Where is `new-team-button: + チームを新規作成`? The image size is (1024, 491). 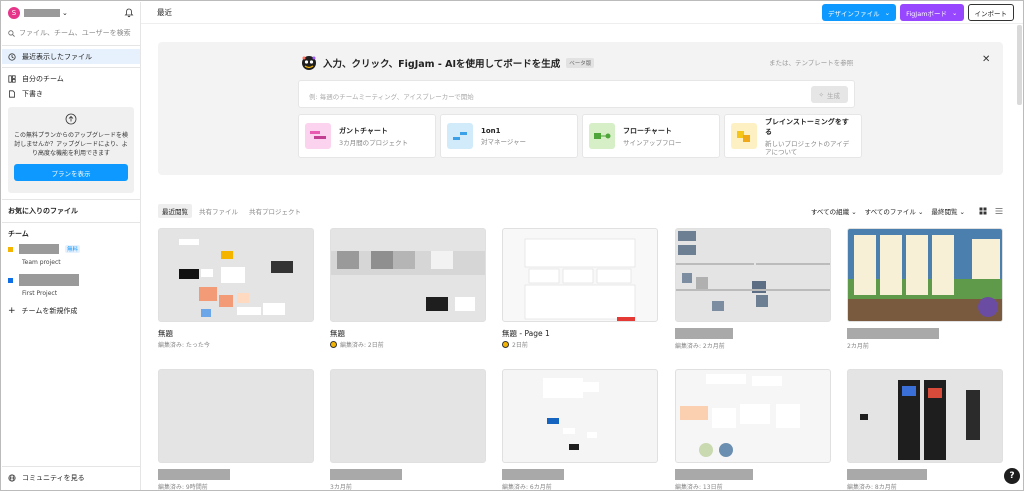 new-team-button: + チームを新規作成 is located at coordinates (71, 310).